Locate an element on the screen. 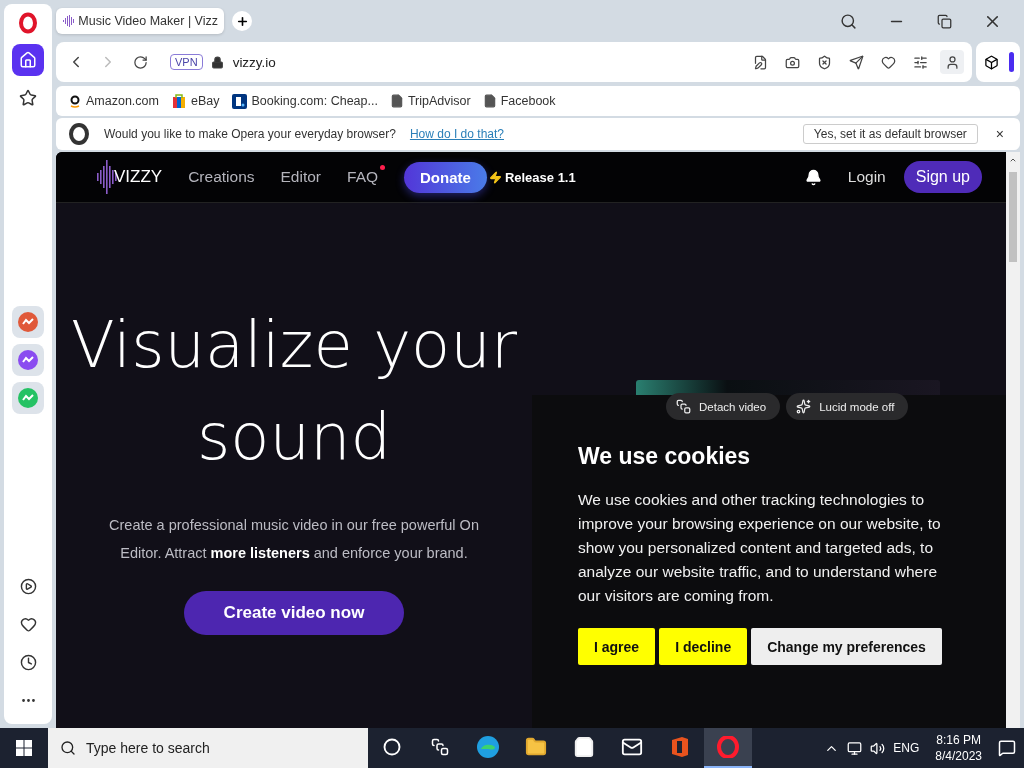  signup-button: Sign up is located at coordinates (942, 177).